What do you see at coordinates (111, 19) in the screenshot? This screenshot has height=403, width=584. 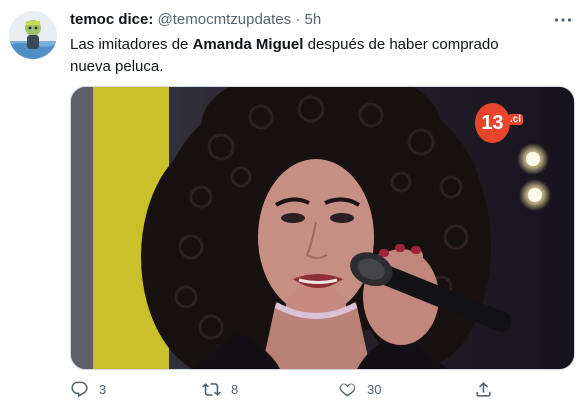 I see `display-name: temoc dice:` at bounding box center [111, 19].